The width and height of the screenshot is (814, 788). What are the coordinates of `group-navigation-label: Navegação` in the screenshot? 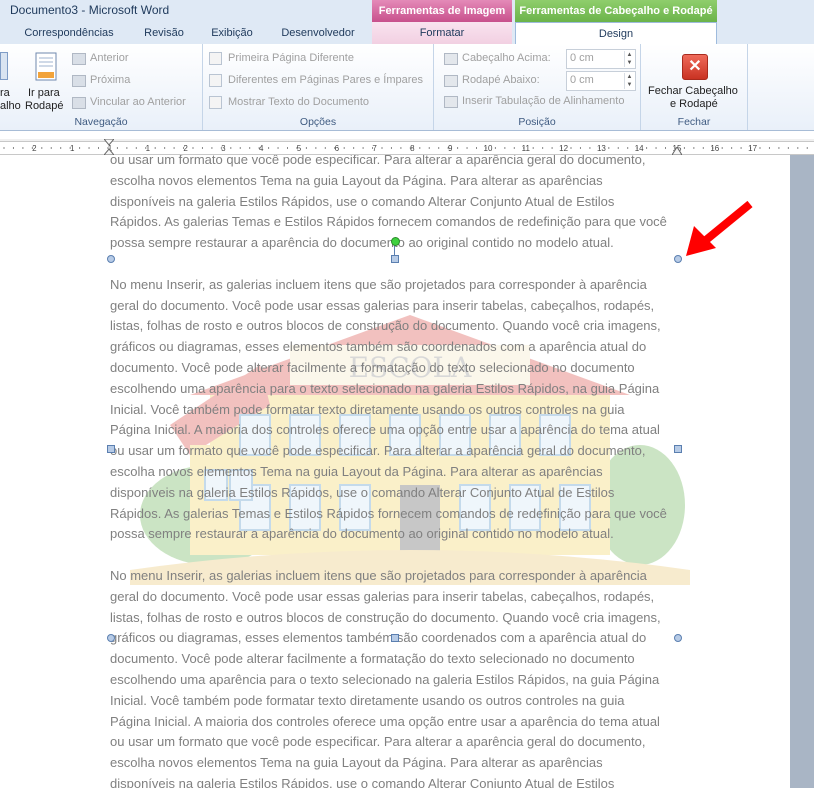 It's located at (101, 122).